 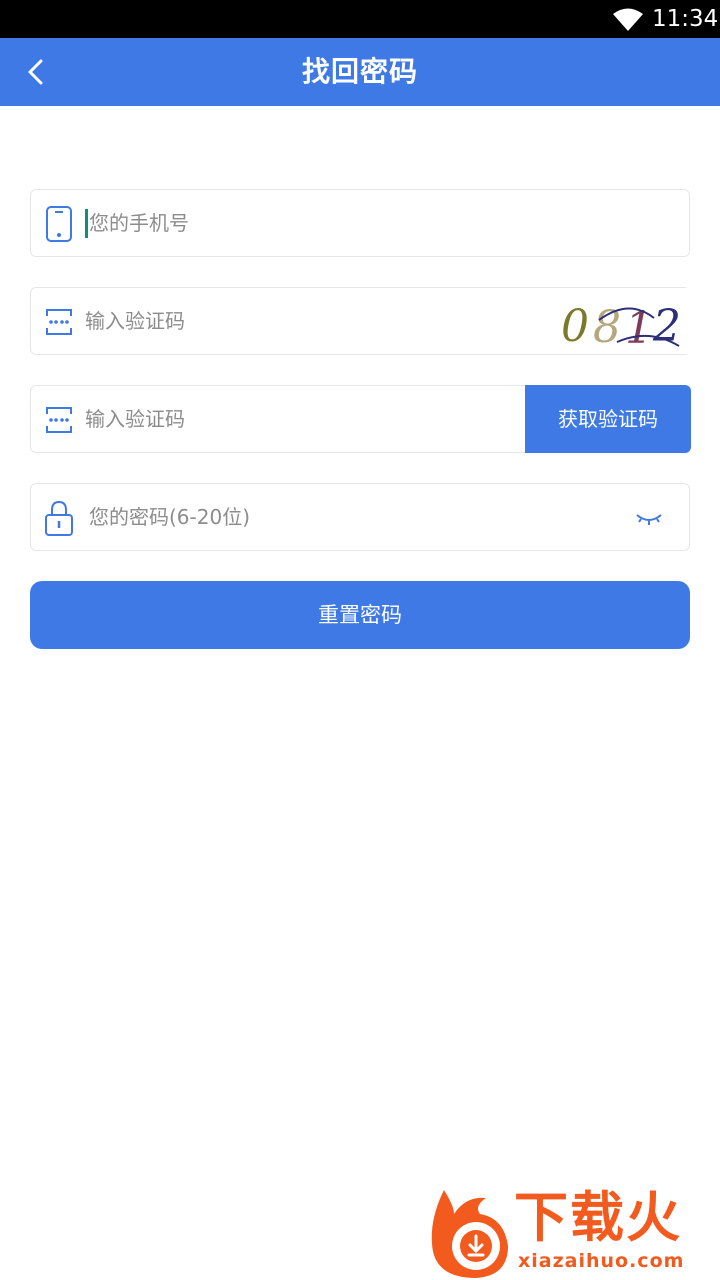 I want to click on svg-text: 0, so click(x=575, y=326).